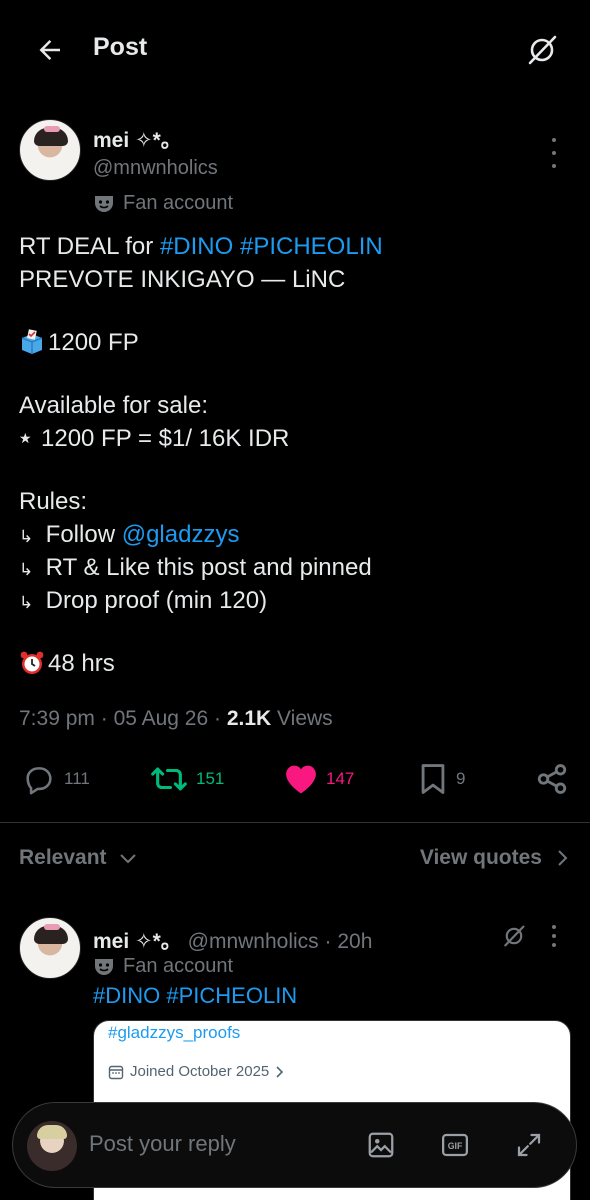 This screenshot has width=590, height=1200. I want to click on star-icon: ★, so click(25, 438).